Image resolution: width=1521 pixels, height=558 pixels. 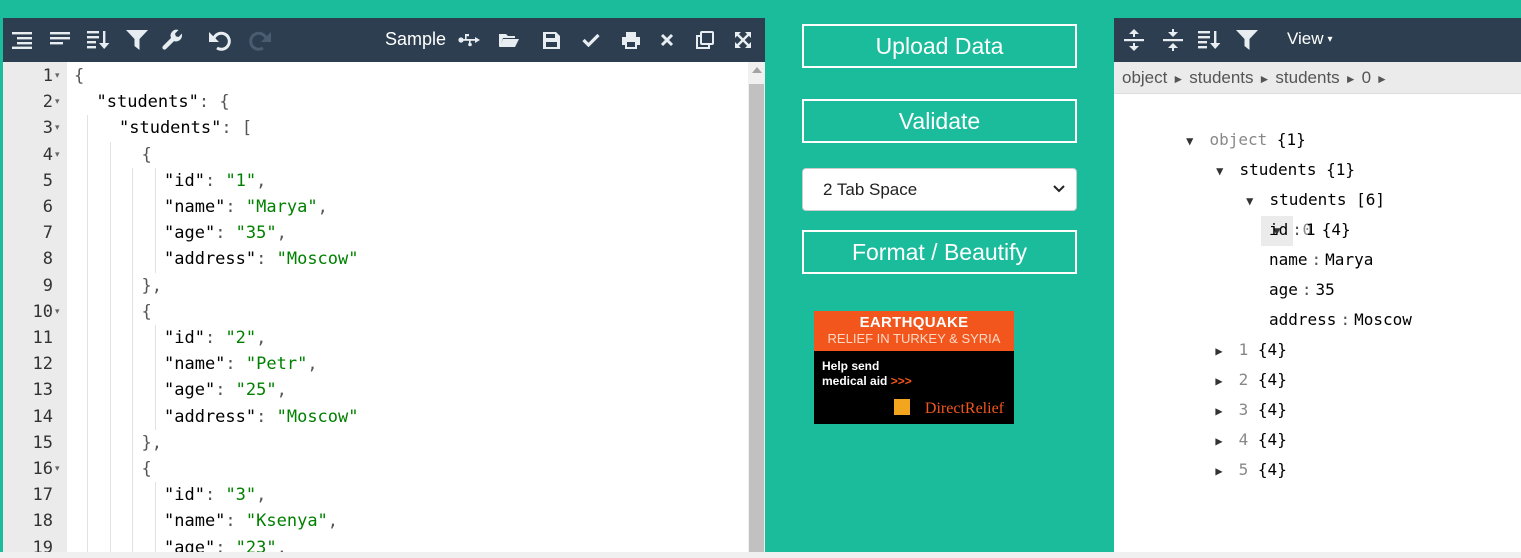 I want to click on validate-check-icon, so click(x=591, y=40).